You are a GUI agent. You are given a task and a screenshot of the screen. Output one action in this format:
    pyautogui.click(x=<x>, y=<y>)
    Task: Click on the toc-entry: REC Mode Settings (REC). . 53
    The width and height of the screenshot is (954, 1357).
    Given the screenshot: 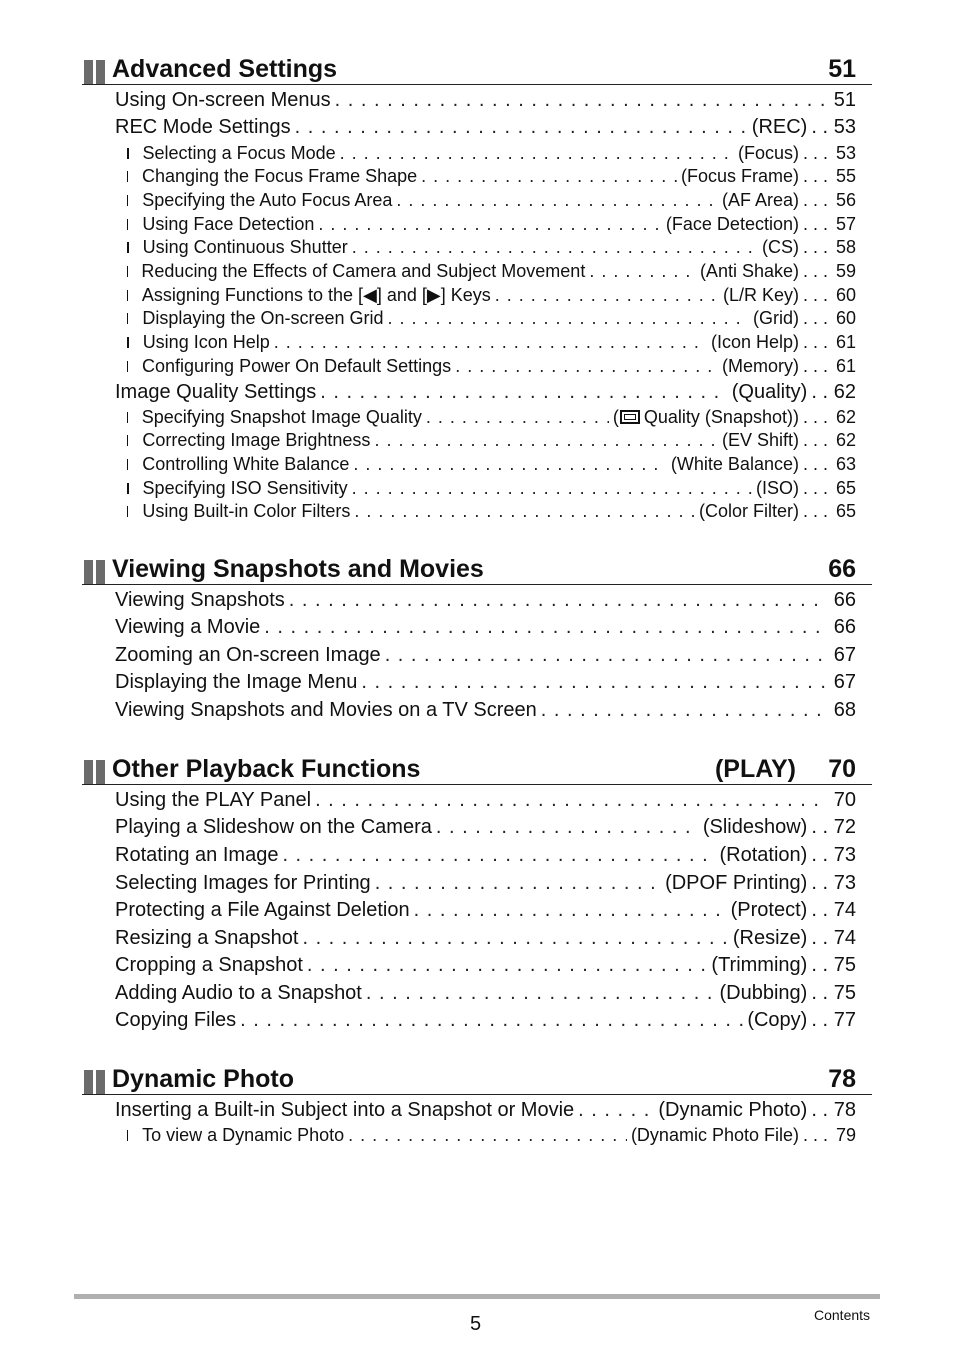 What is the action you would take?
    pyautogui.click(x=485, y=129)
    